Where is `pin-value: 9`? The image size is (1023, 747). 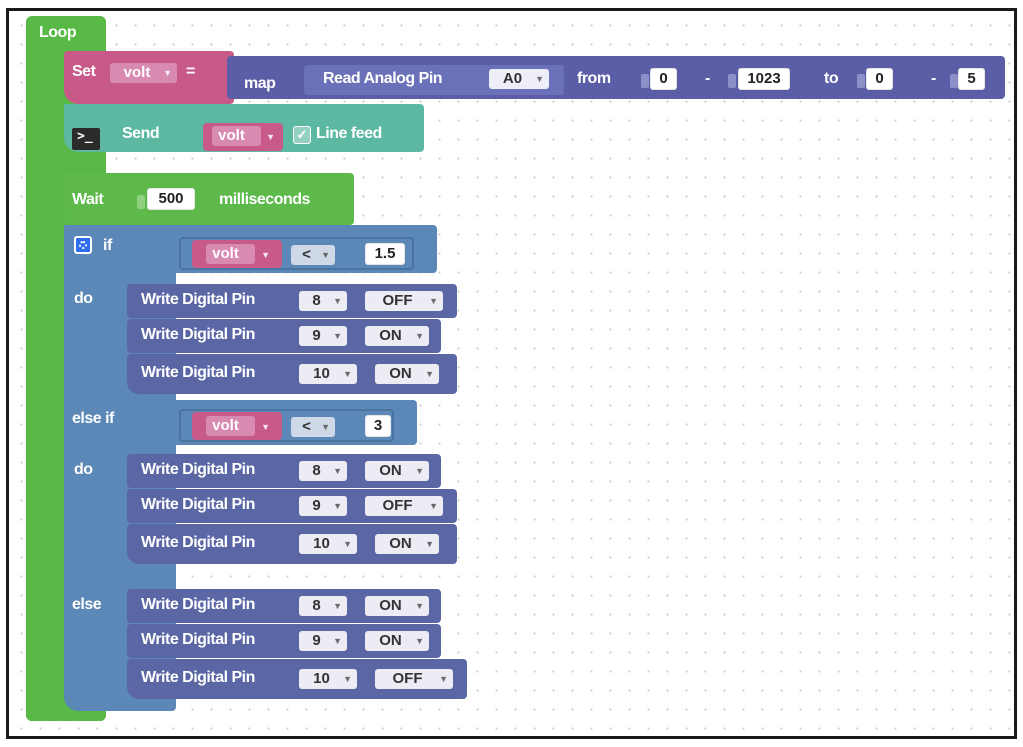 pin-value: 9 is located at coordinates (316, 640).